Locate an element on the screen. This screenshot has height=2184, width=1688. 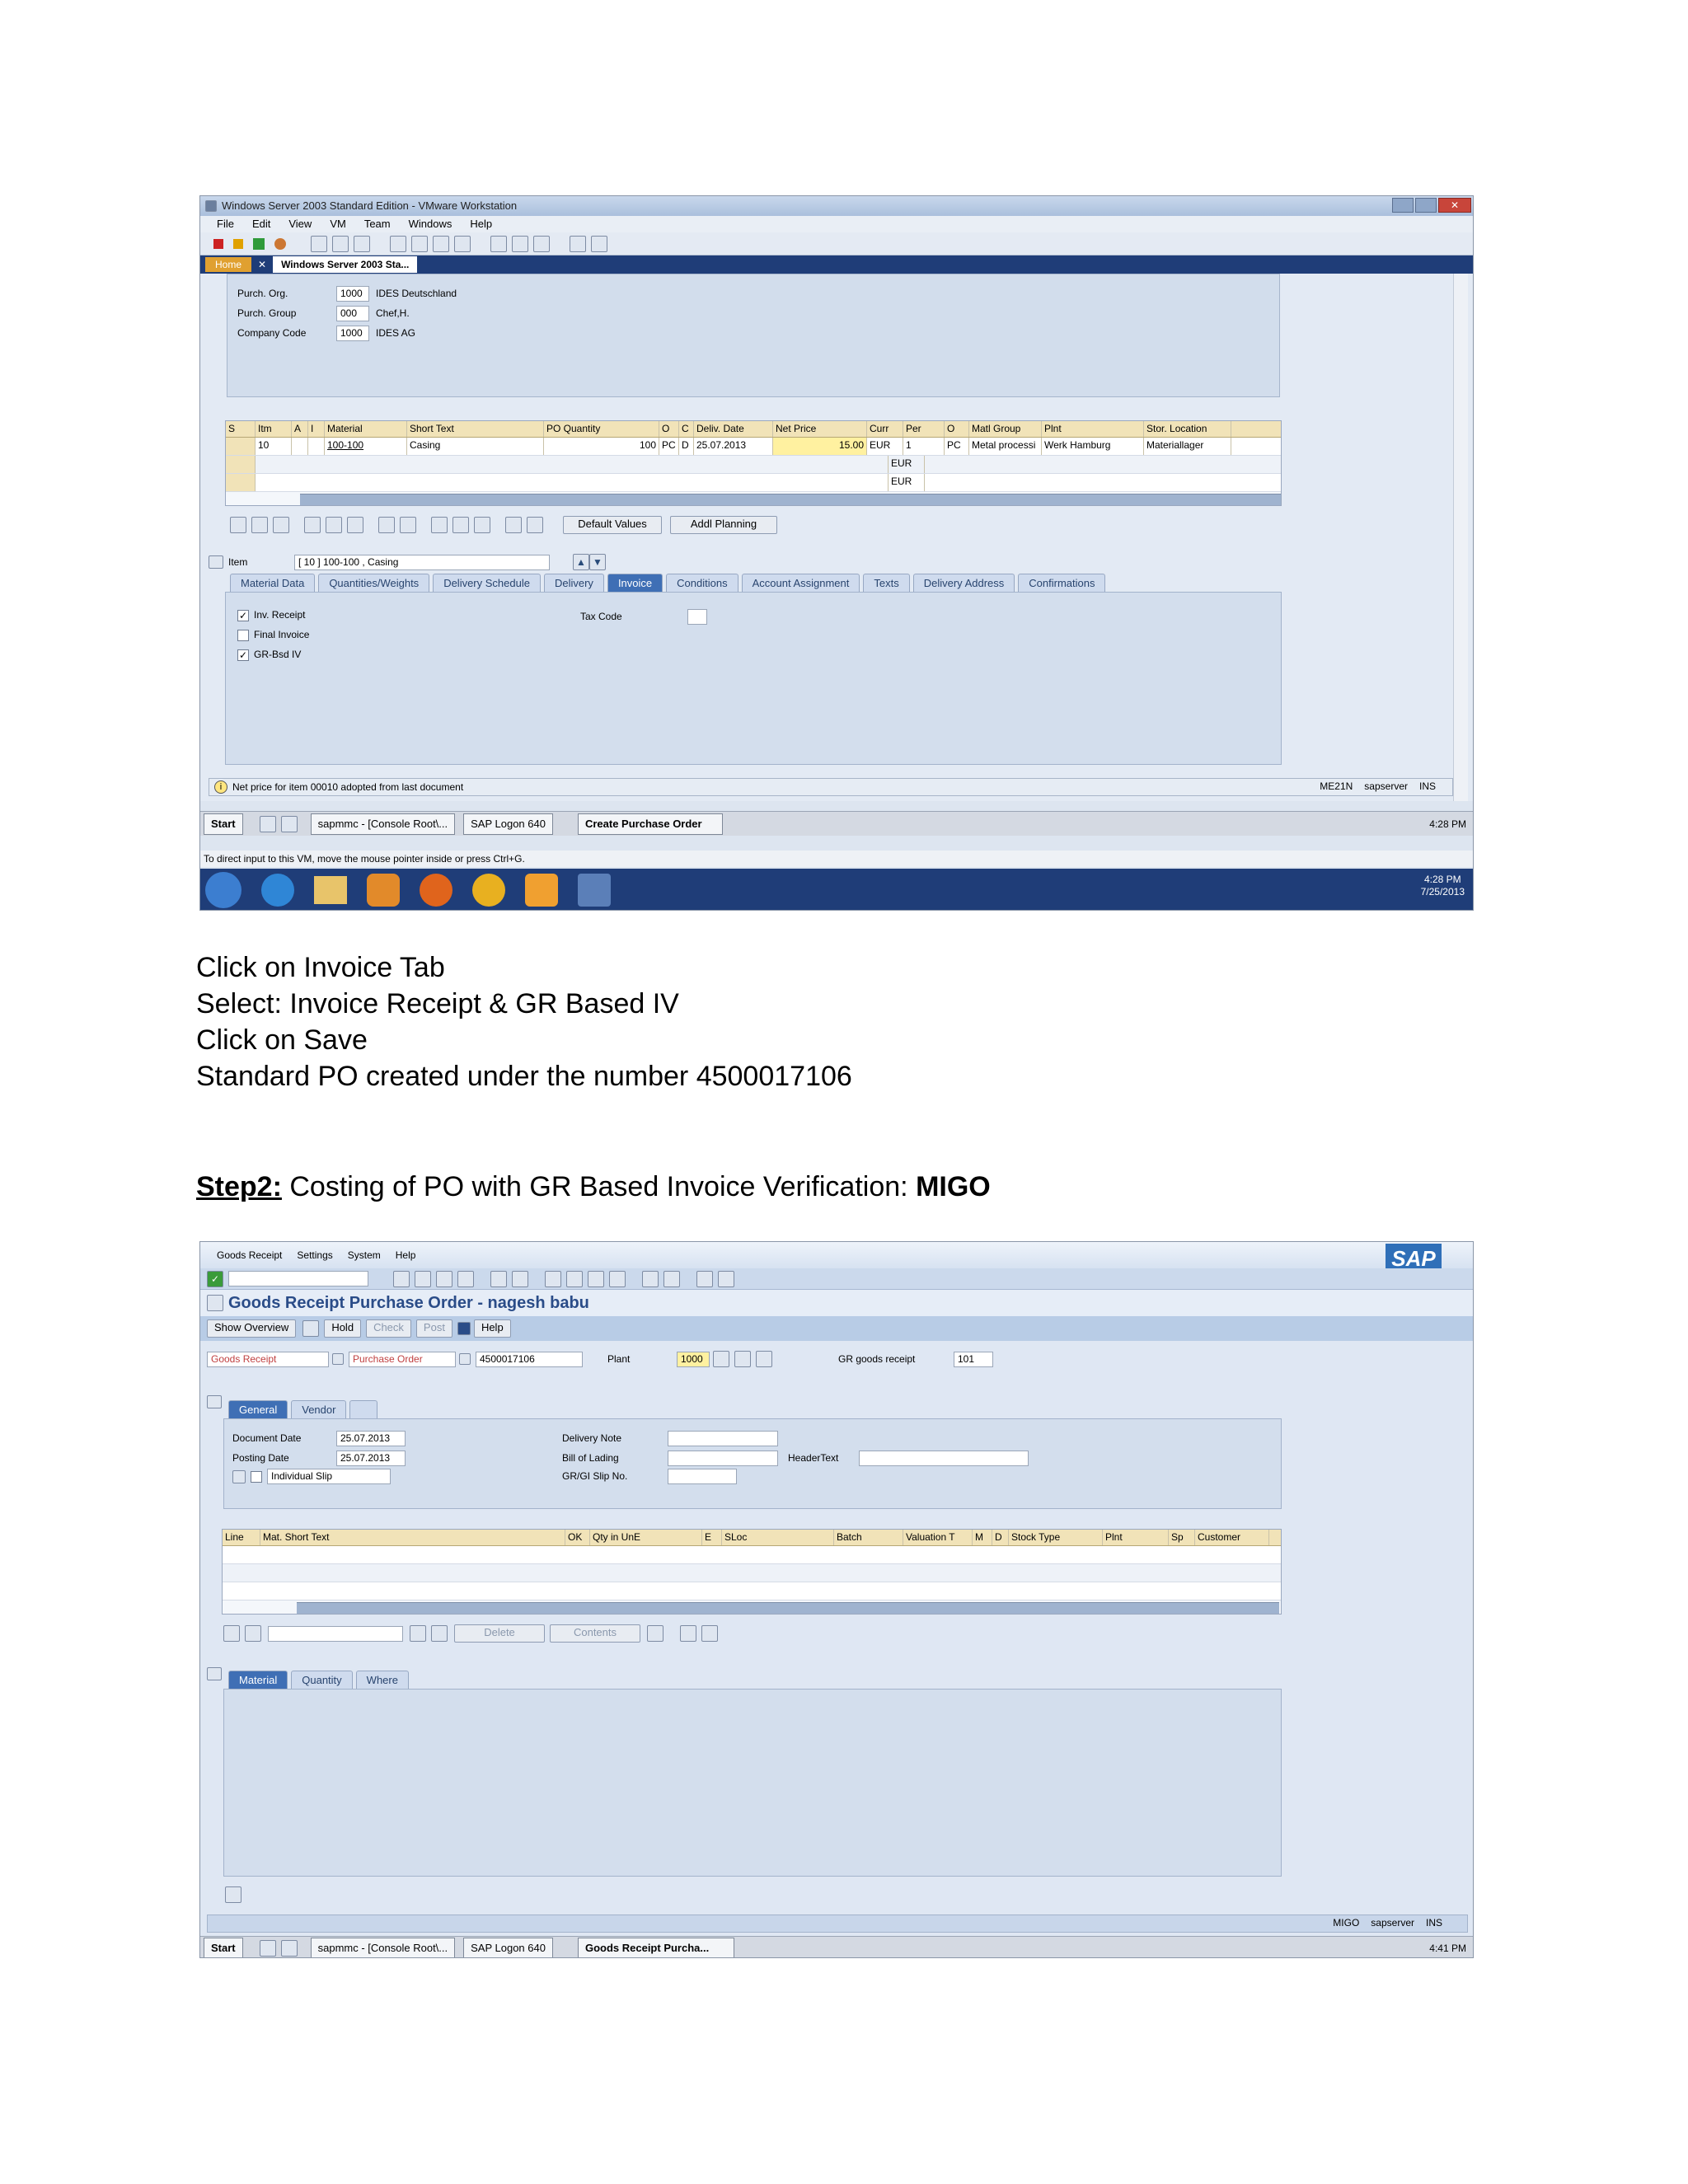
post-date-input: 25.07.2013 is located at coordinates (371, 1458).